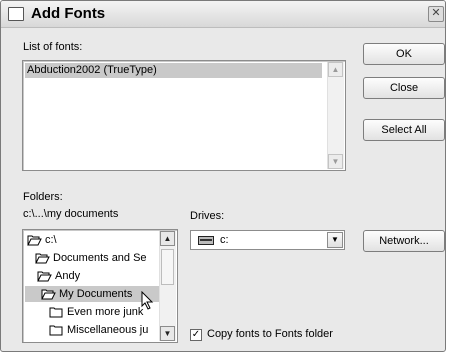 This screenshot has height=356, width=450. I want to click on close-icon: ✕, so click(436, 14).